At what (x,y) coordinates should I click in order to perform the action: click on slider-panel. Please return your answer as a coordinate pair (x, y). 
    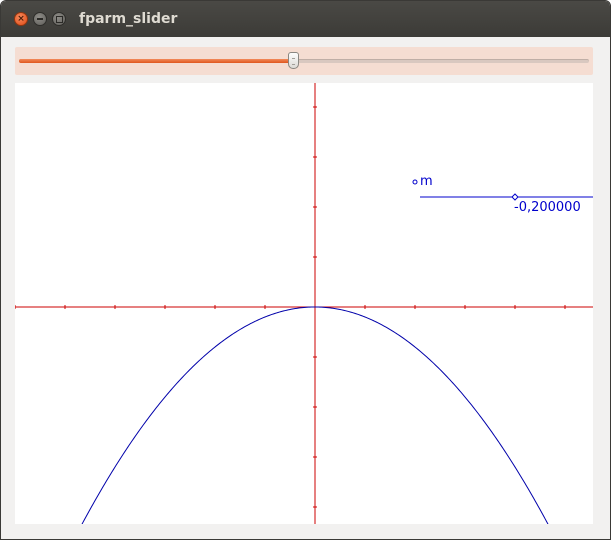
    Looking at the image, I should click on (304, 61).